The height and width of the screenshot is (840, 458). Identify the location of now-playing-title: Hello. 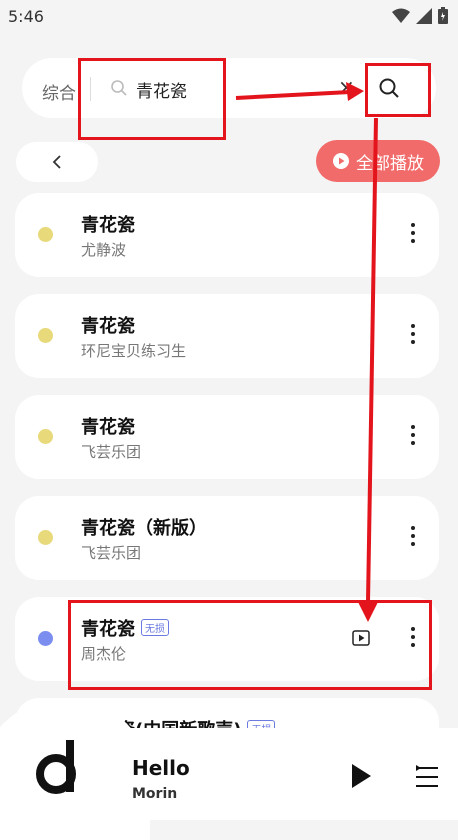
(161, 768).